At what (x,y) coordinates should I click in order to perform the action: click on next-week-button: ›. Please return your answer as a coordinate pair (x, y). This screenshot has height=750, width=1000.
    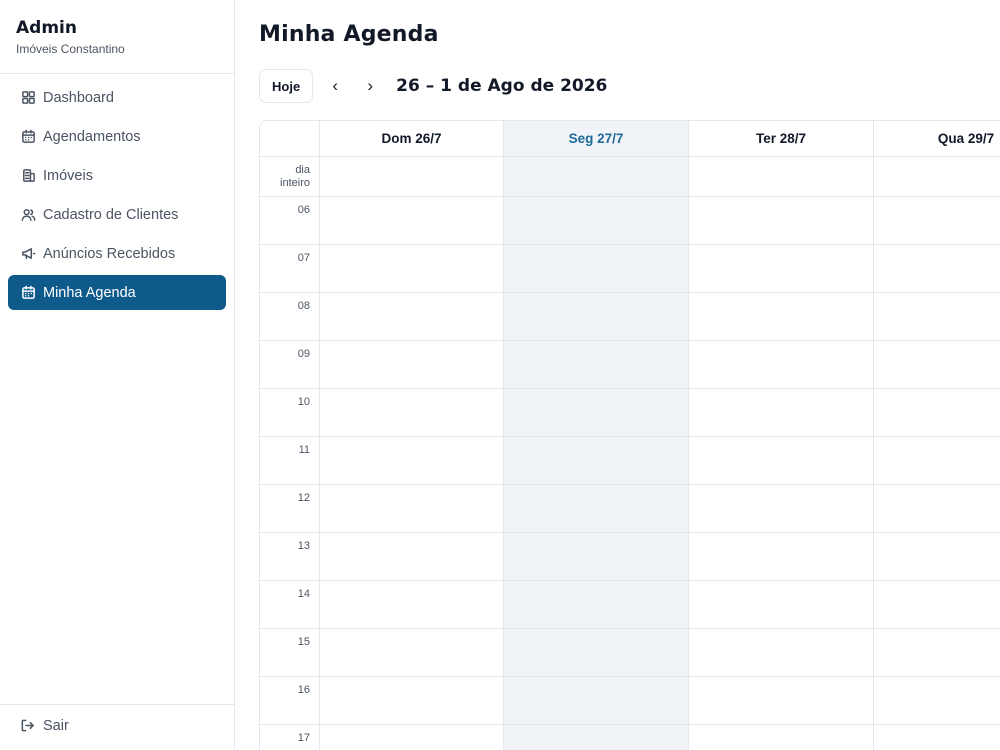
    Looking at the image, I should click on (370, 86).